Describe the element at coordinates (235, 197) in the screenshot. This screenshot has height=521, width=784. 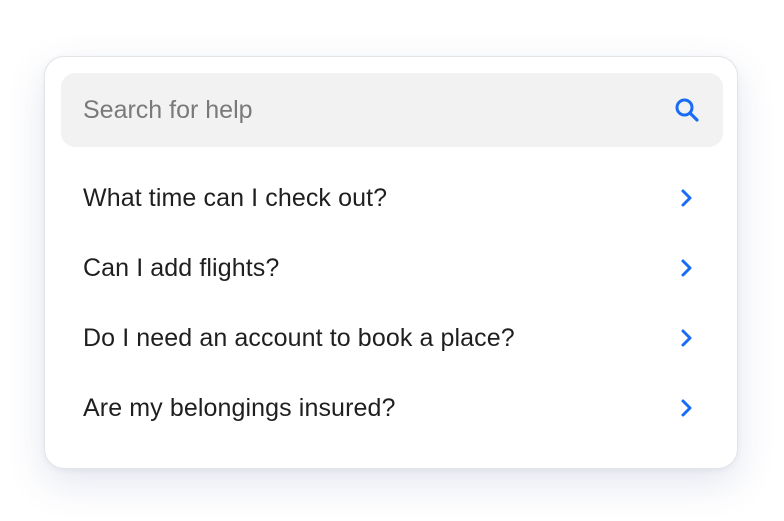
I see `faq-item-label: What time can I check out?` at that location.